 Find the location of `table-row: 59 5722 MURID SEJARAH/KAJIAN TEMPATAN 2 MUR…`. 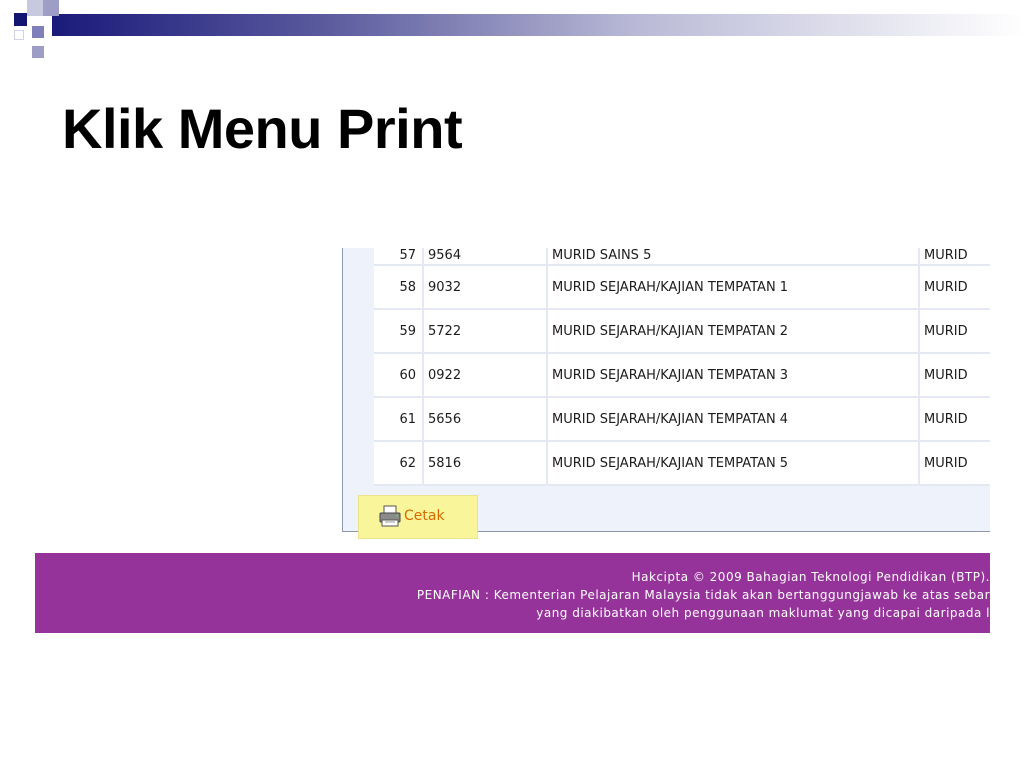

table-row: 59 5722 MURID SEJARAH/KAJIAN TEMPATAN 2 MUR… is located at coordinates (682, 332).